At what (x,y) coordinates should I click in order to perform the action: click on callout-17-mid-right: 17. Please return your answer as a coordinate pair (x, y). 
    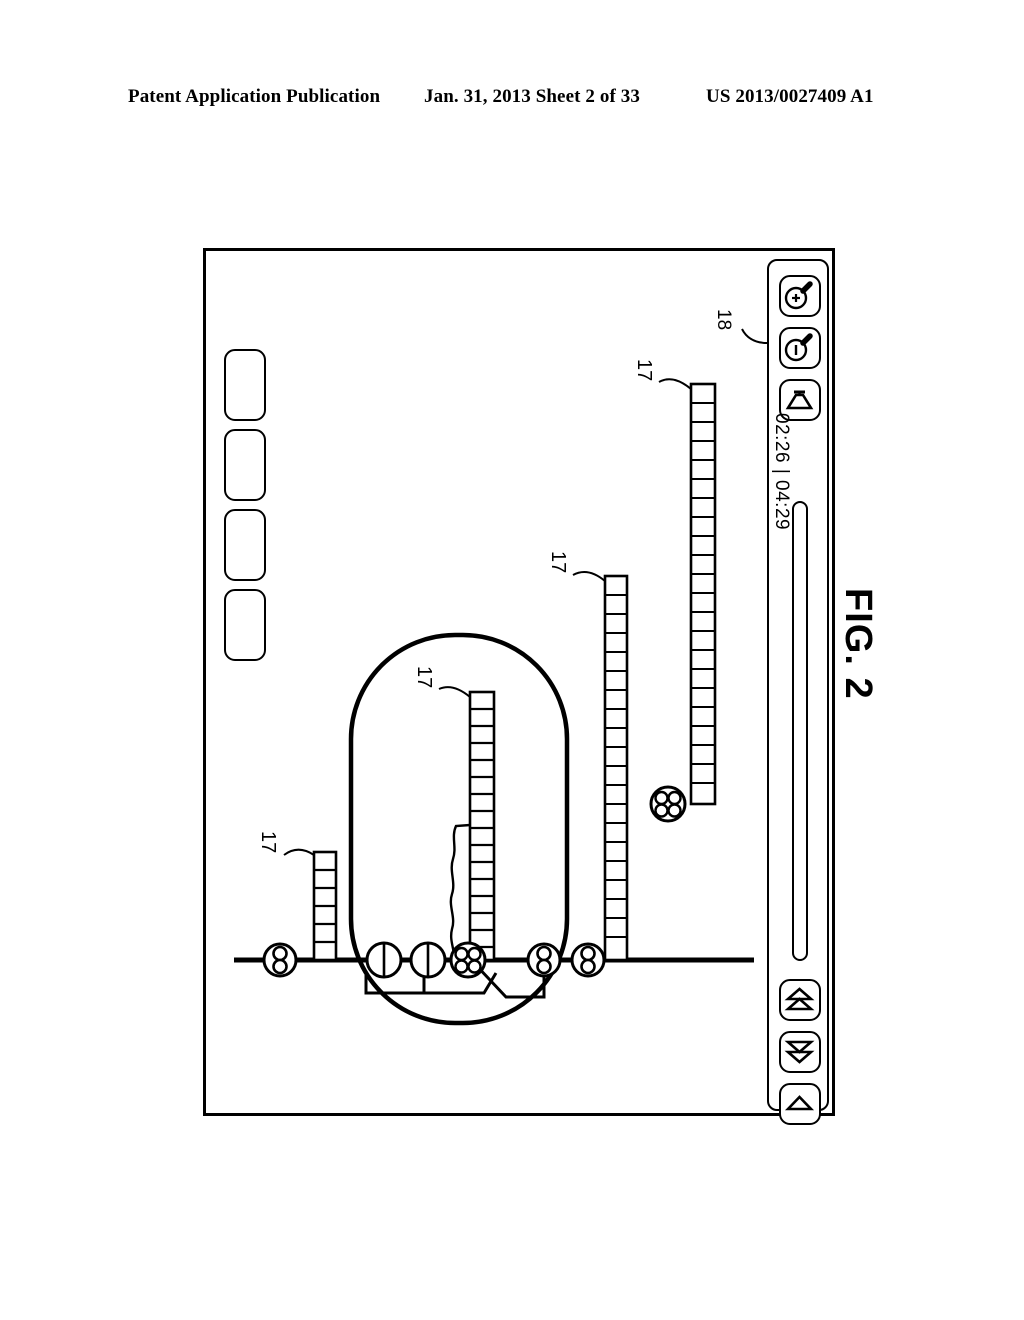
    Looking at the image, I should click on (558, 562).